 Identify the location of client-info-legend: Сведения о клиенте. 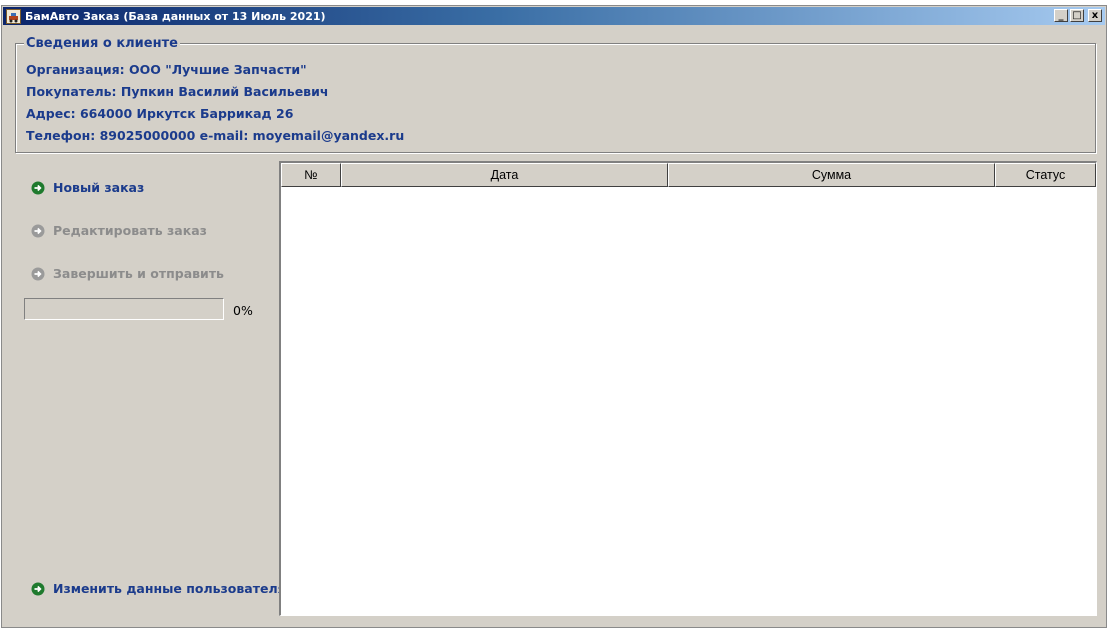
(102, 43).